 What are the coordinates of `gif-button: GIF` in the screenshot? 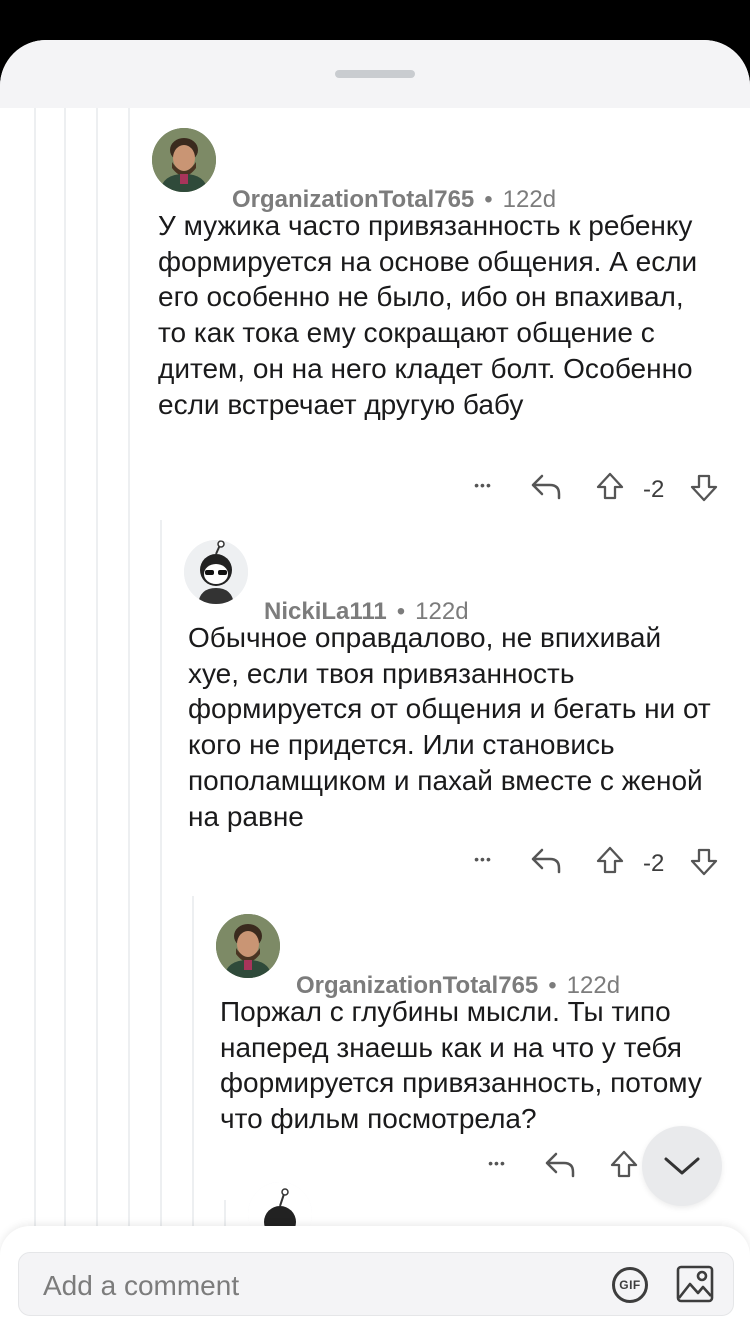 It's located at (630, 1285).